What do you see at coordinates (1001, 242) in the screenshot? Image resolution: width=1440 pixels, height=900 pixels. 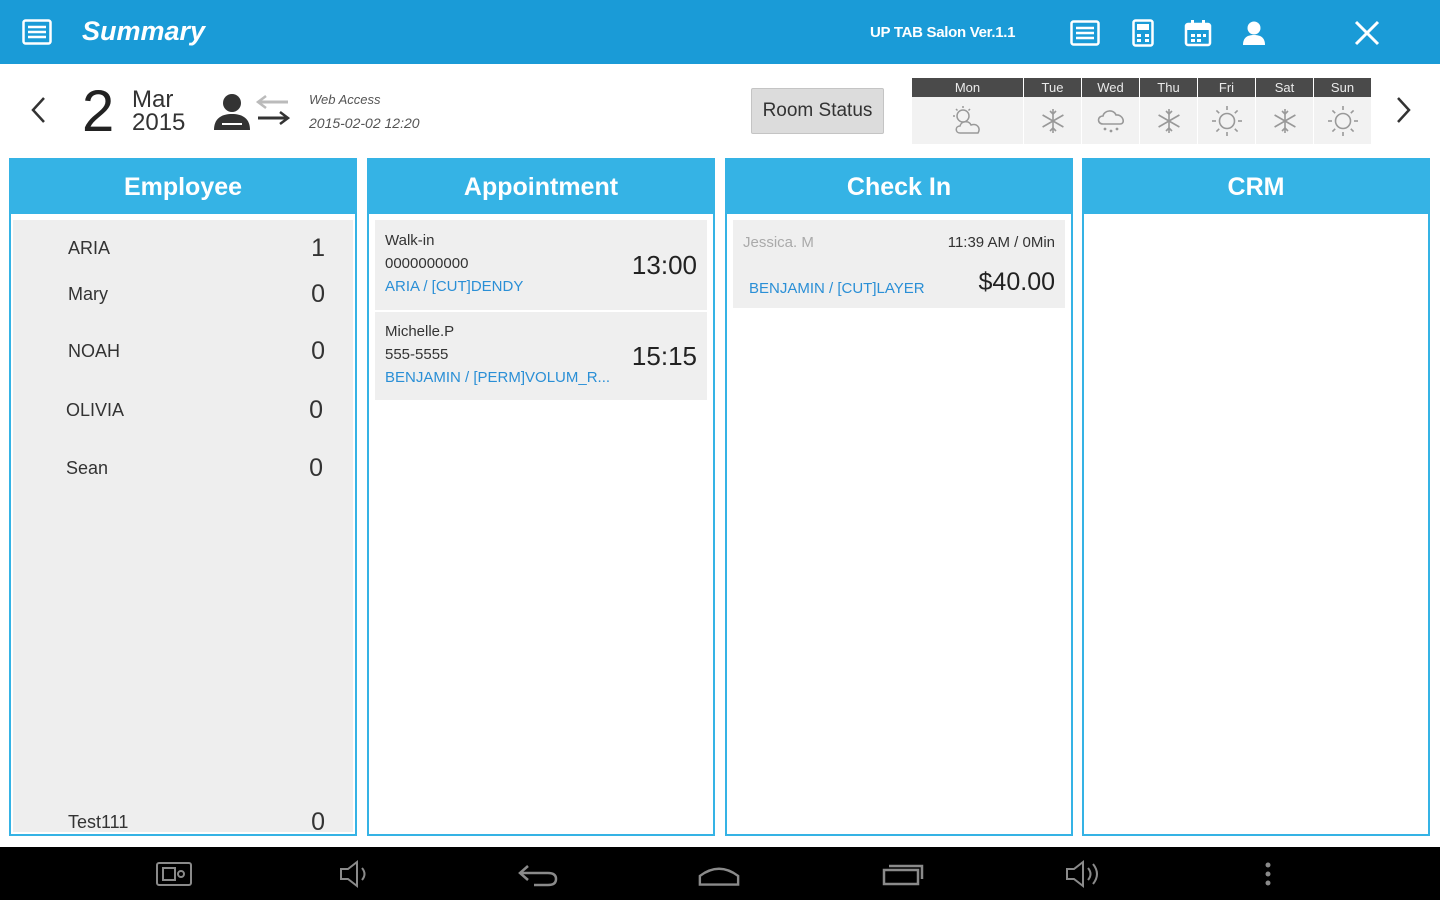 I see `checkin-time: 11:39 AM / 0Min` at bounding box center [1001, 242].